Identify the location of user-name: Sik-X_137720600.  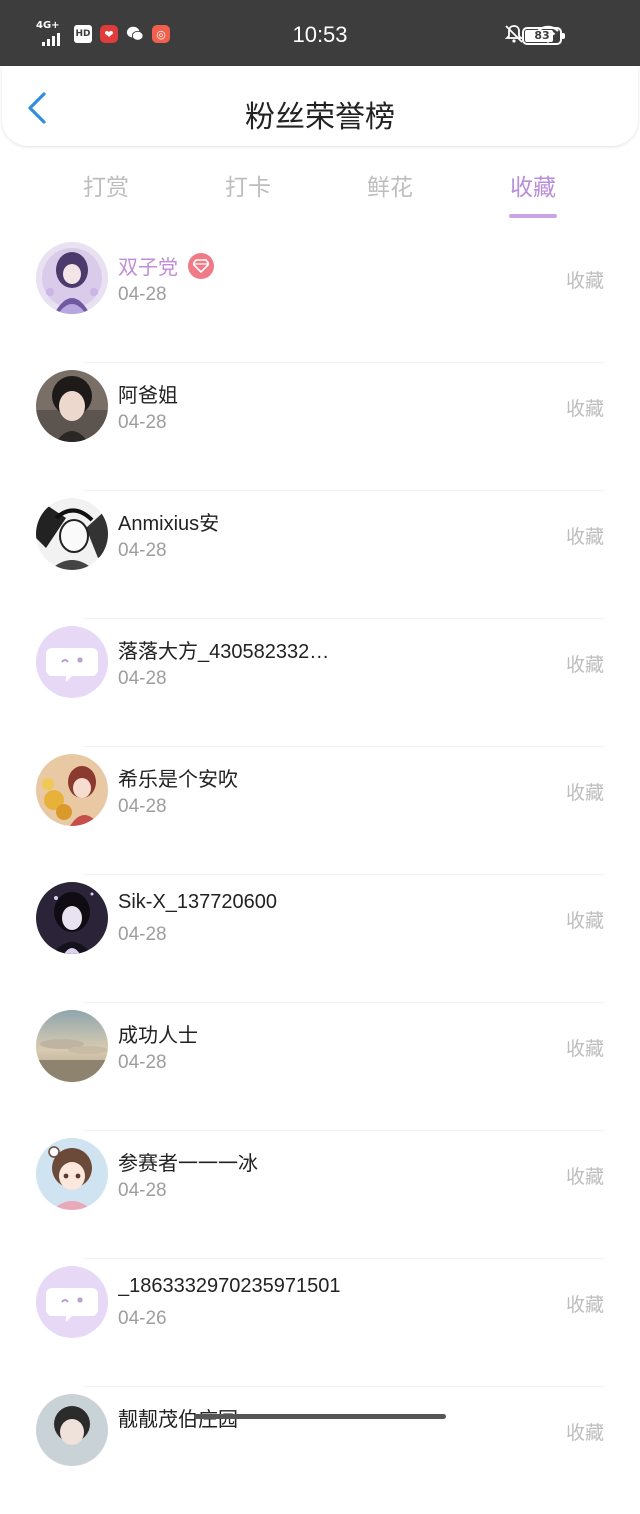
(198, 902).